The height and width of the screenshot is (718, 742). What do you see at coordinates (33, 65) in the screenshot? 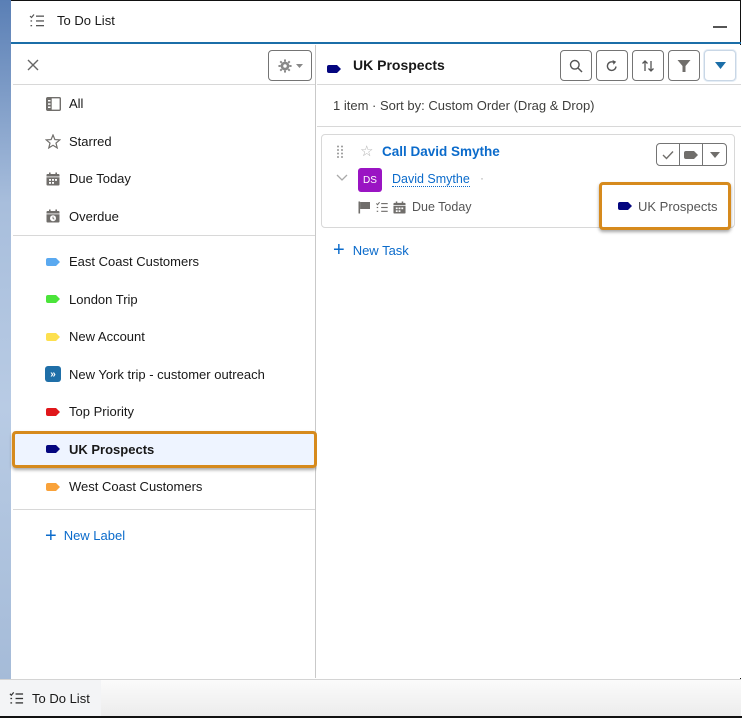
I see `close-icon` at bounding box center [33, 65].